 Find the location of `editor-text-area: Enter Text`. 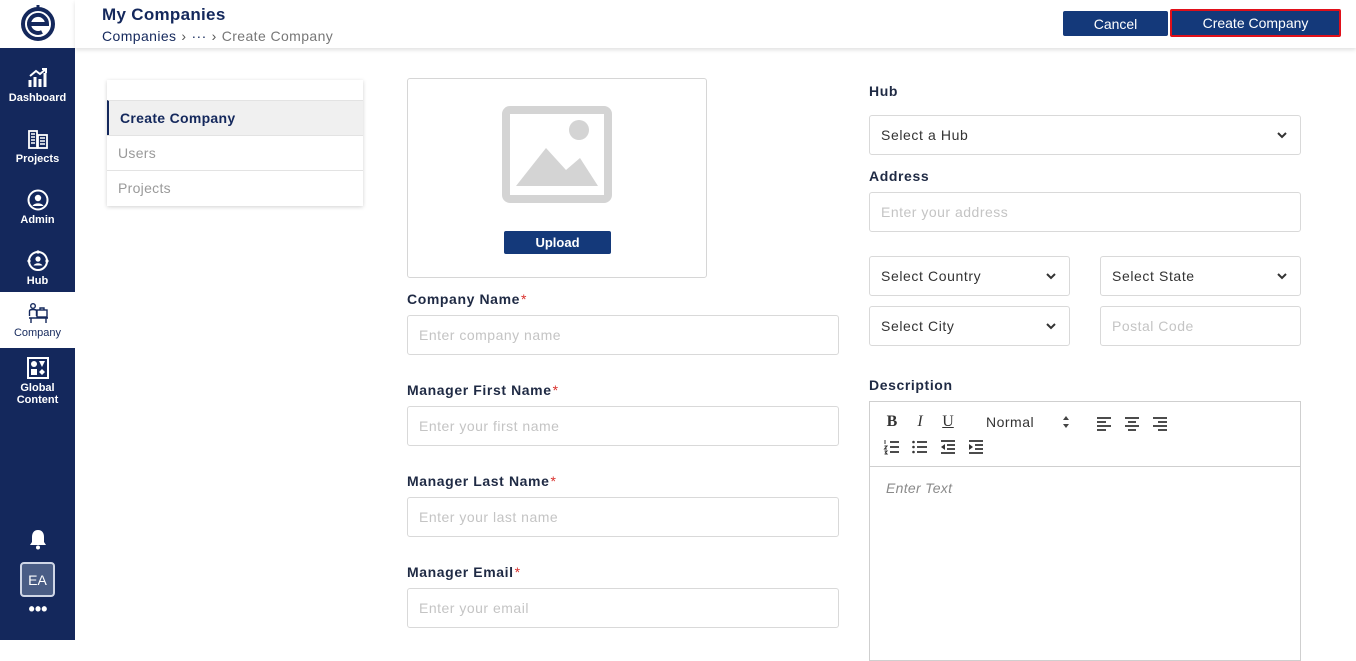

editor-text-area: Enter Text is located at coordinates (919, 488).